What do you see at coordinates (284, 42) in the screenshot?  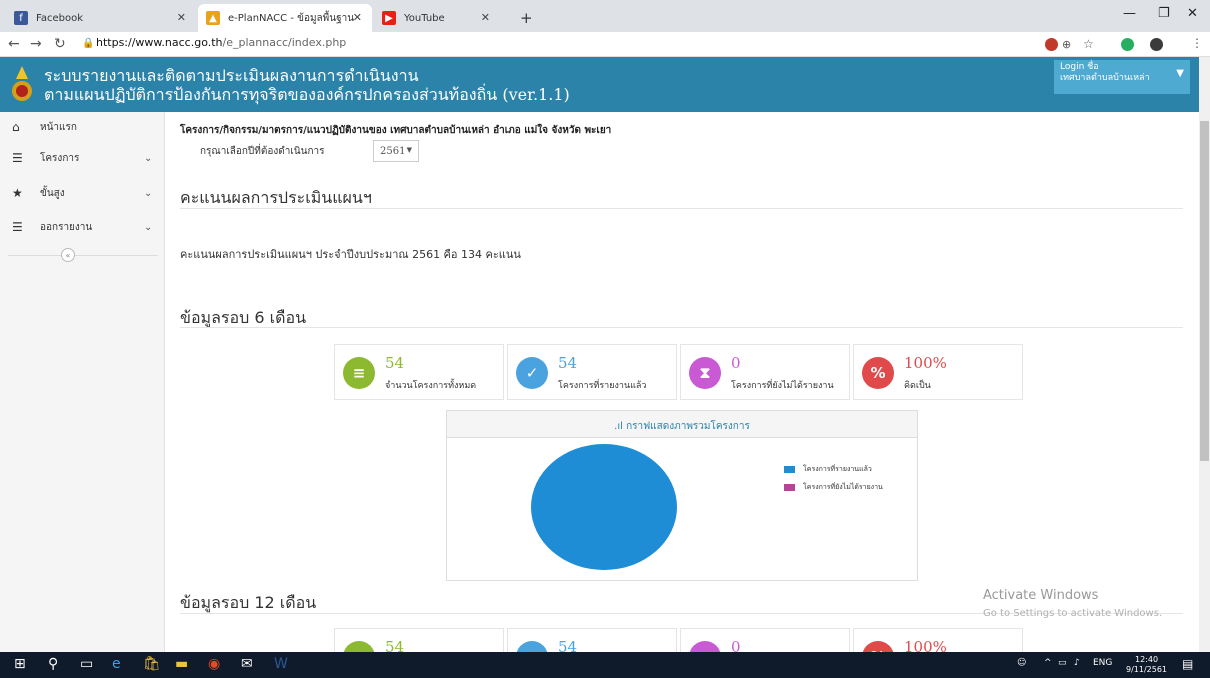 I see `url-path: /e_plannacc/index.php` at bounding box center [284, 42].